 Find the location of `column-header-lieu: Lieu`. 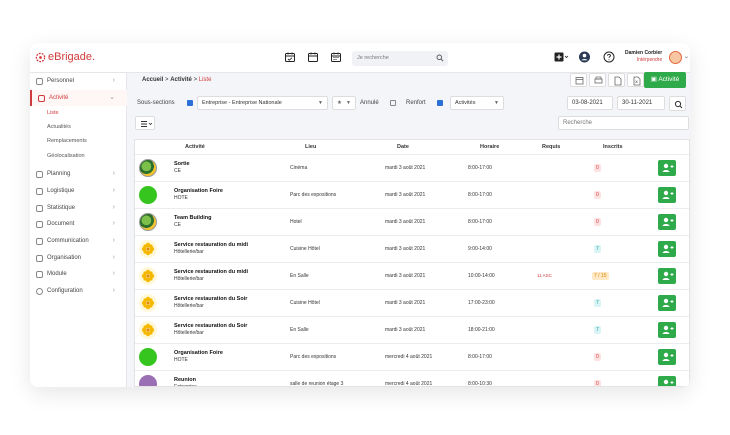

column-header-lieu: Lieu is located at coordinates (310, 147).